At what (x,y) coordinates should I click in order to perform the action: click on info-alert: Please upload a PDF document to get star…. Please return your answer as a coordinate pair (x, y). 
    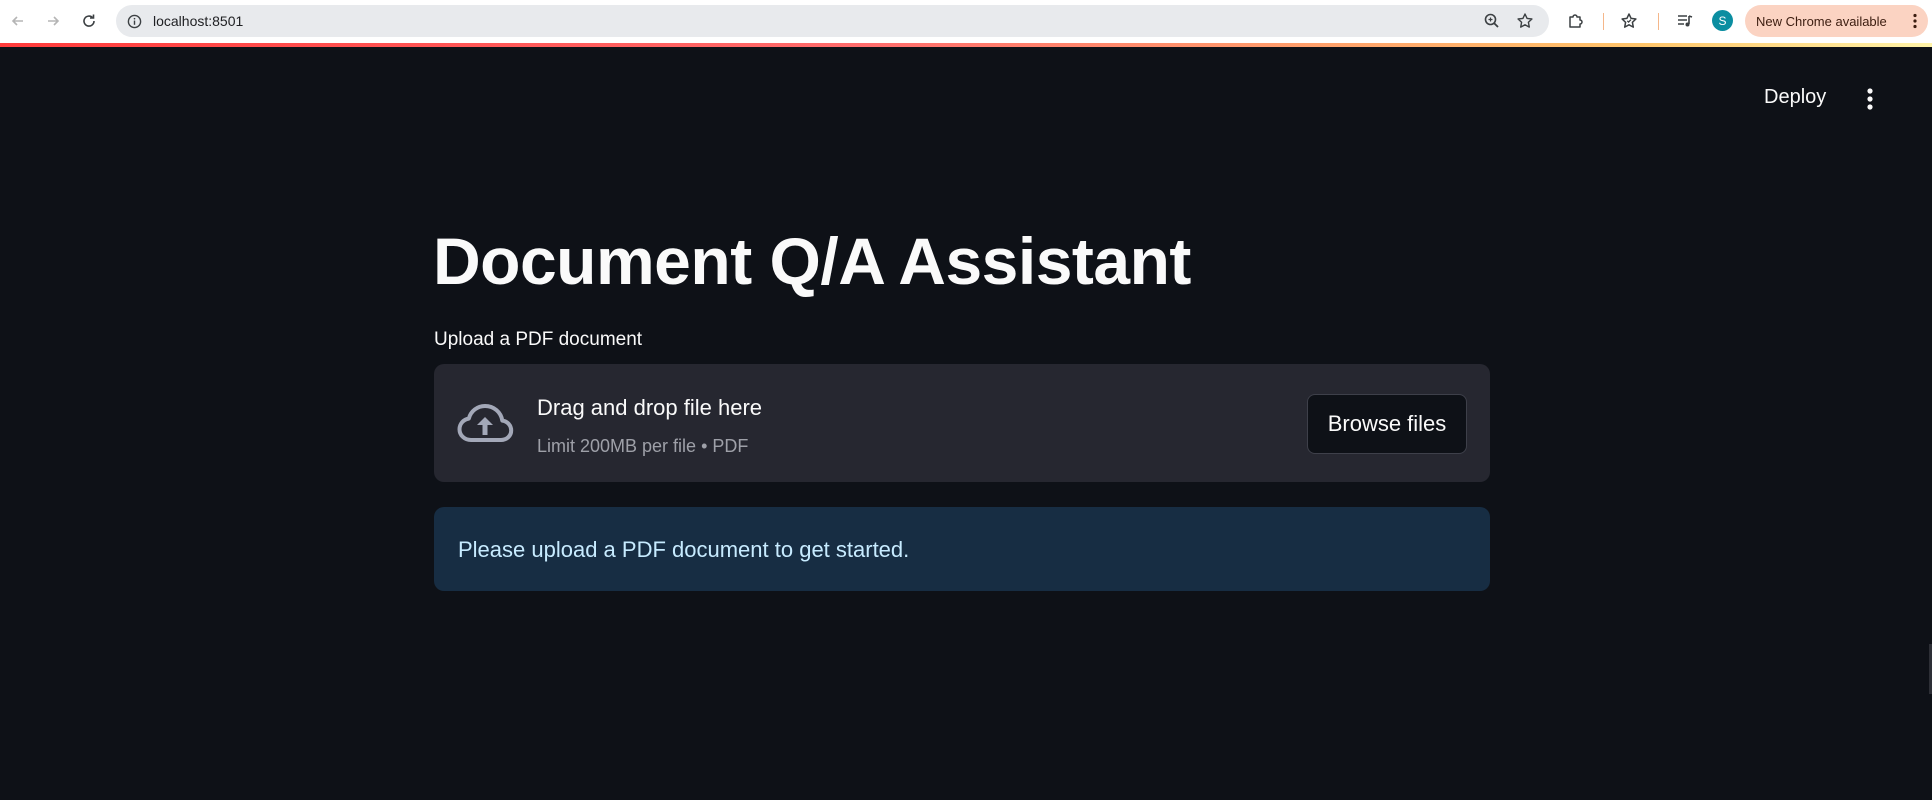
    Looking at the image, I should click on (962, 549).